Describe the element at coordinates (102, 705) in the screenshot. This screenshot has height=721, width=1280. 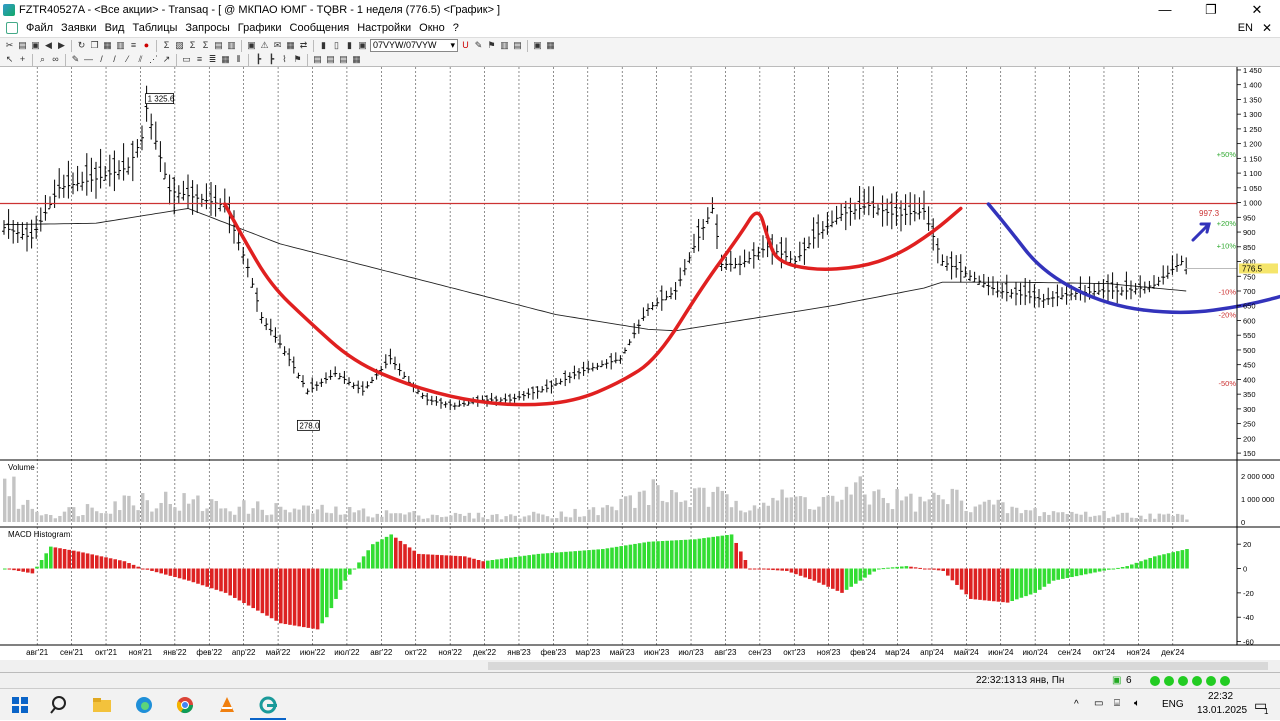
I see `file-explorer-icon` at that location.